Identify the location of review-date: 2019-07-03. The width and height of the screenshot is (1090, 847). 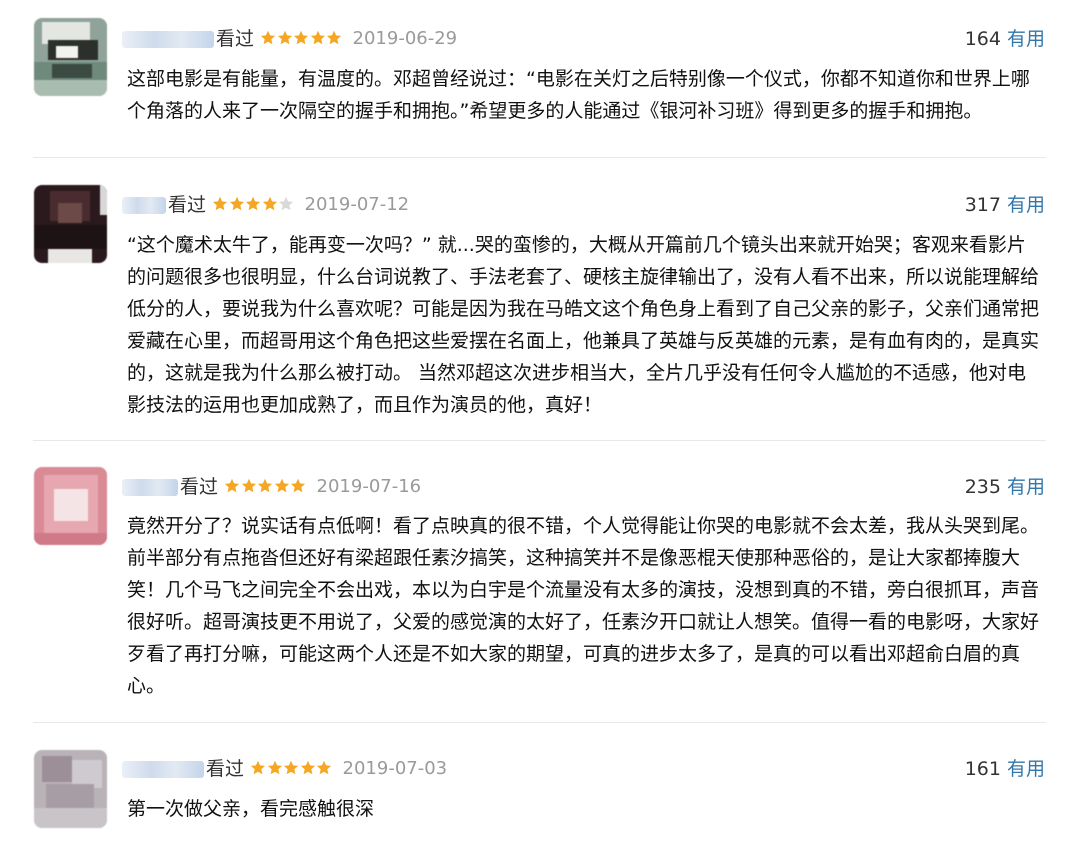
(395, 768).